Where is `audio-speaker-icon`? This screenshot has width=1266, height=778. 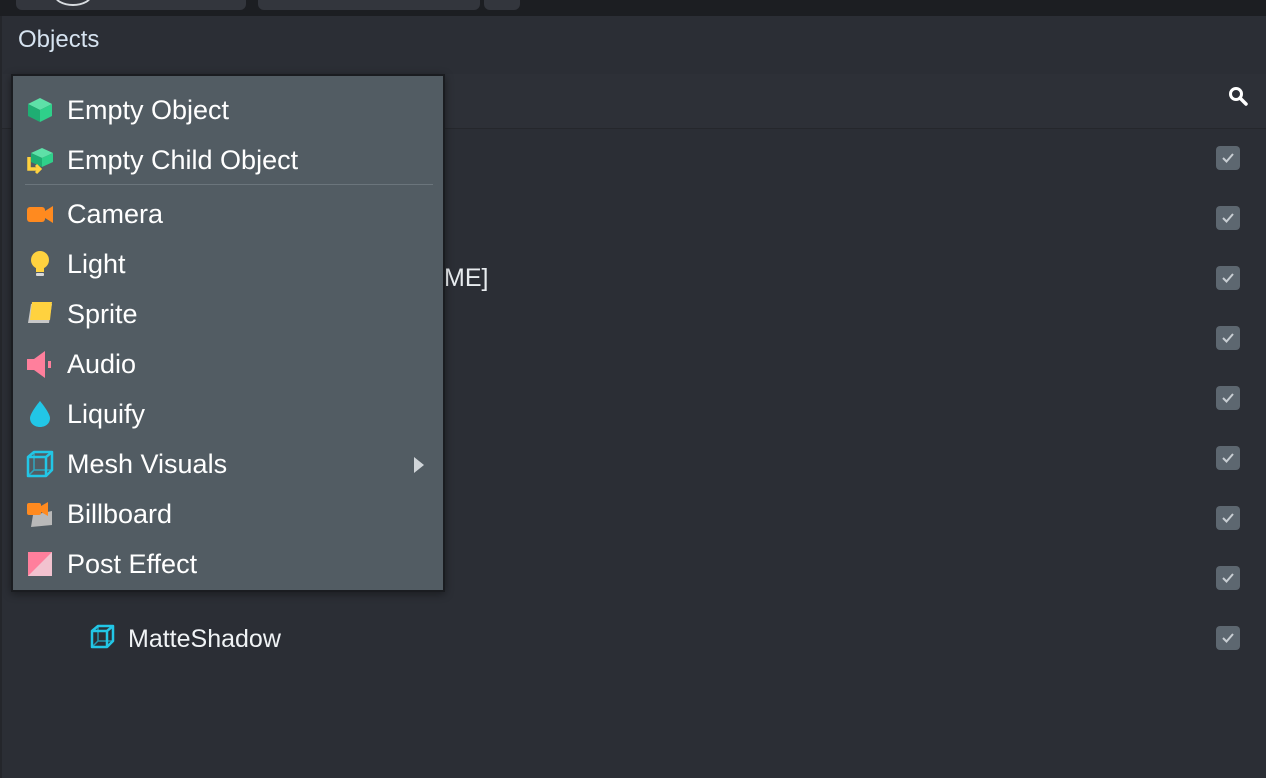 audio-speaker-icon is located at coordinates (40, 364).